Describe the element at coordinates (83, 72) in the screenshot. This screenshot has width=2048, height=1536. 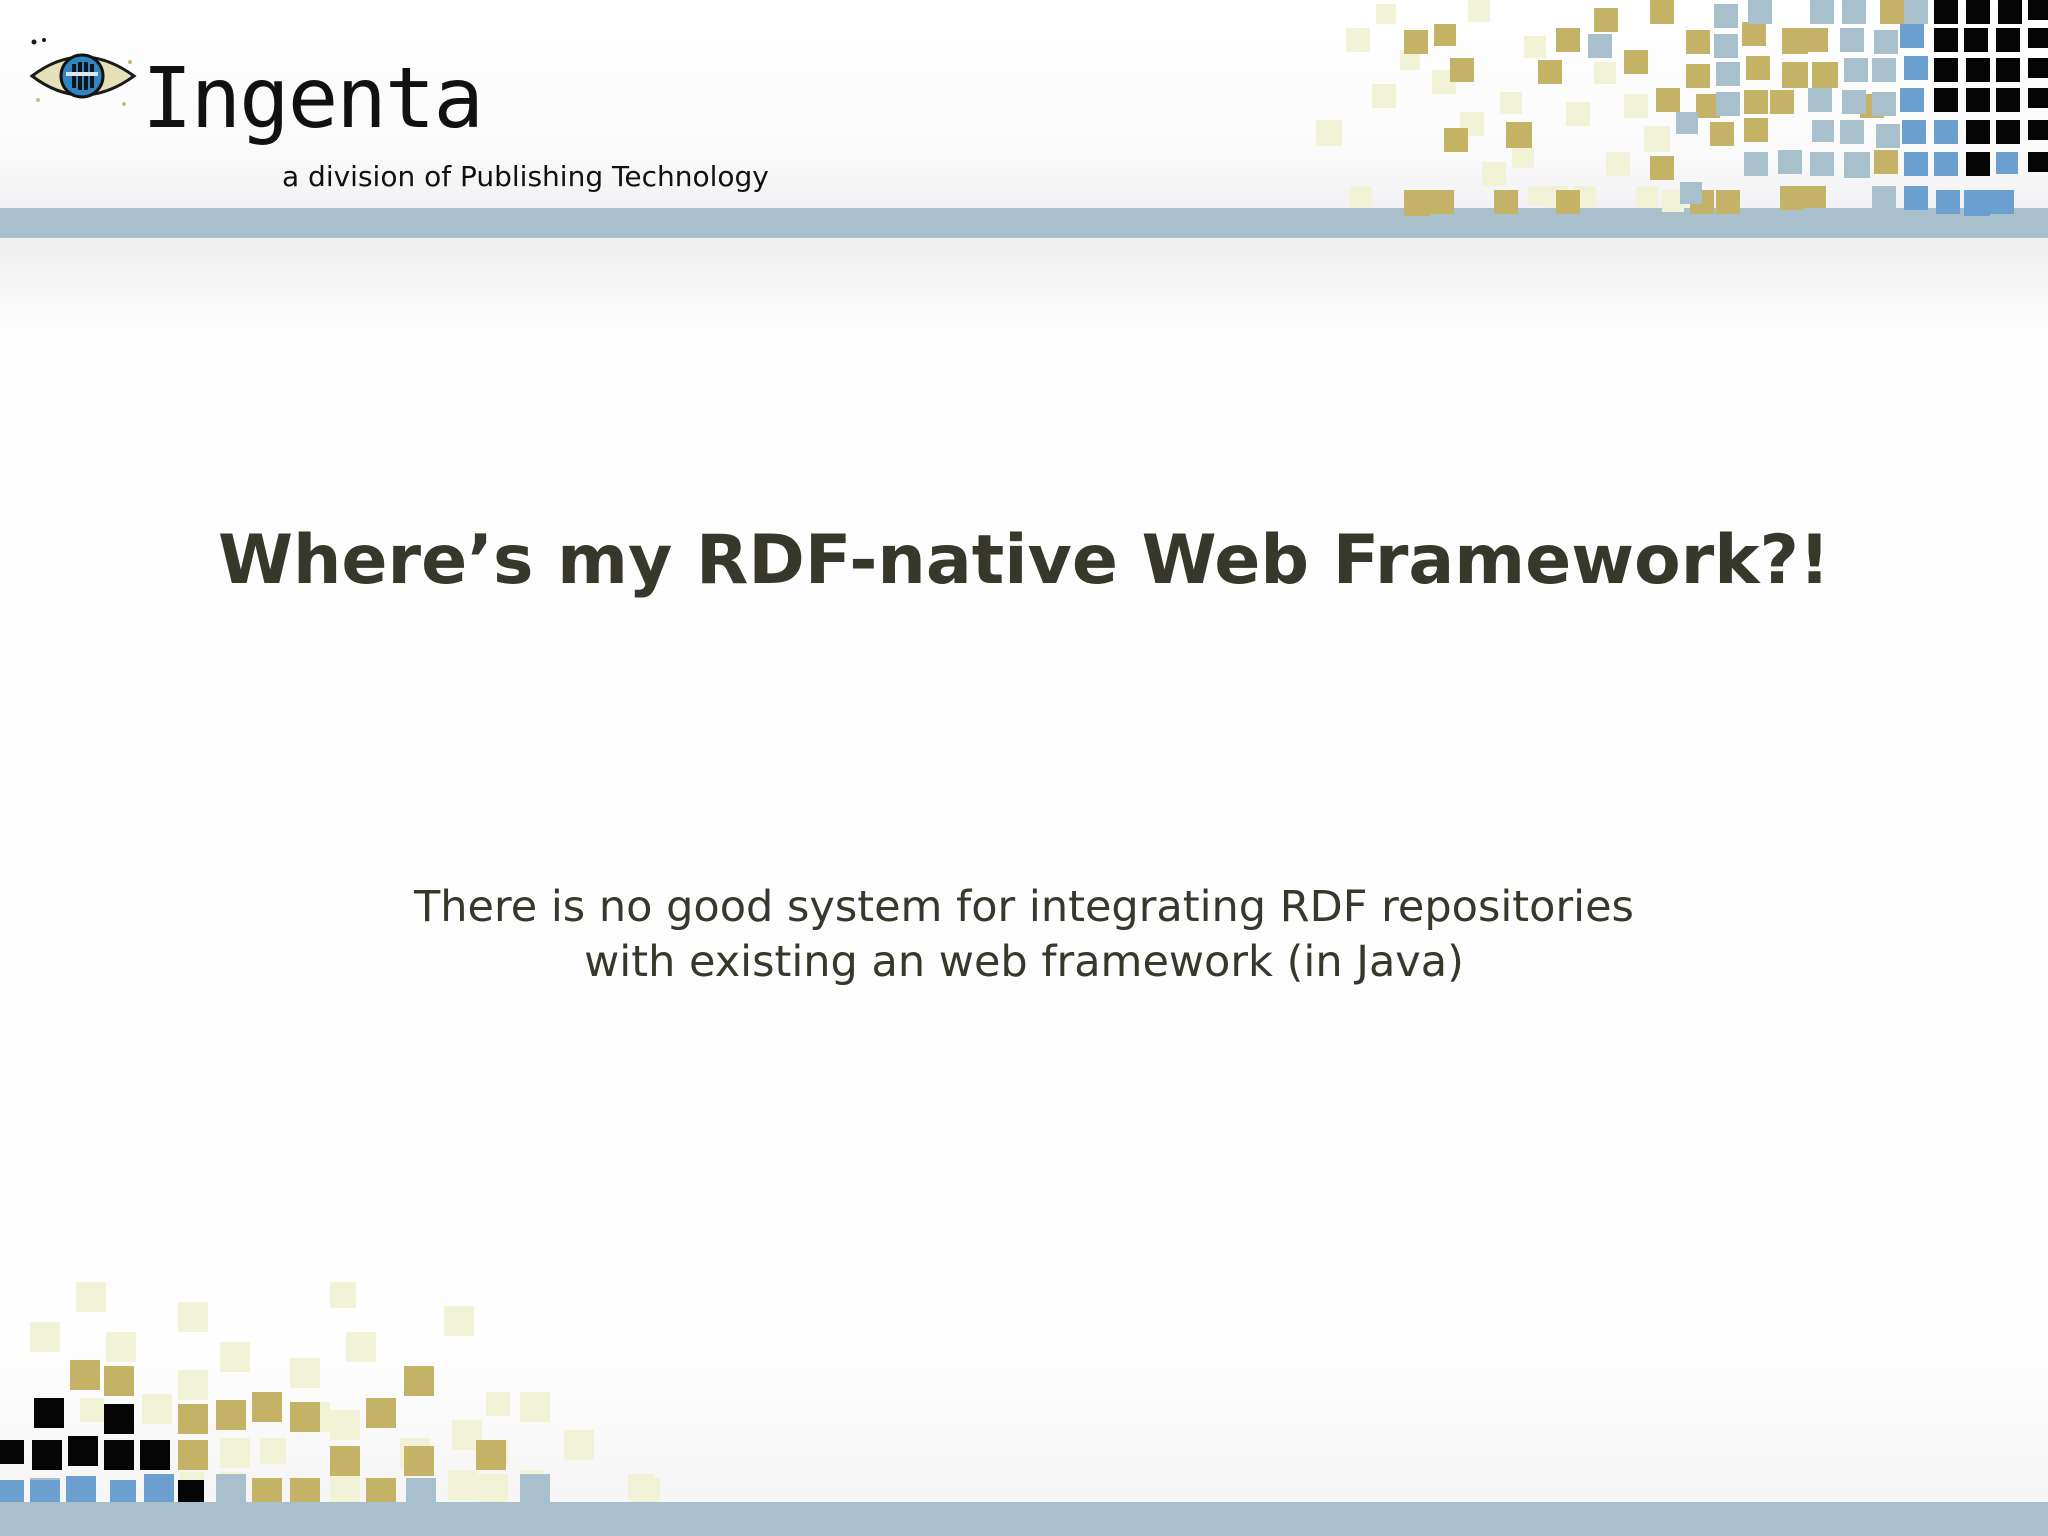
I see `eye-icon` at that location.